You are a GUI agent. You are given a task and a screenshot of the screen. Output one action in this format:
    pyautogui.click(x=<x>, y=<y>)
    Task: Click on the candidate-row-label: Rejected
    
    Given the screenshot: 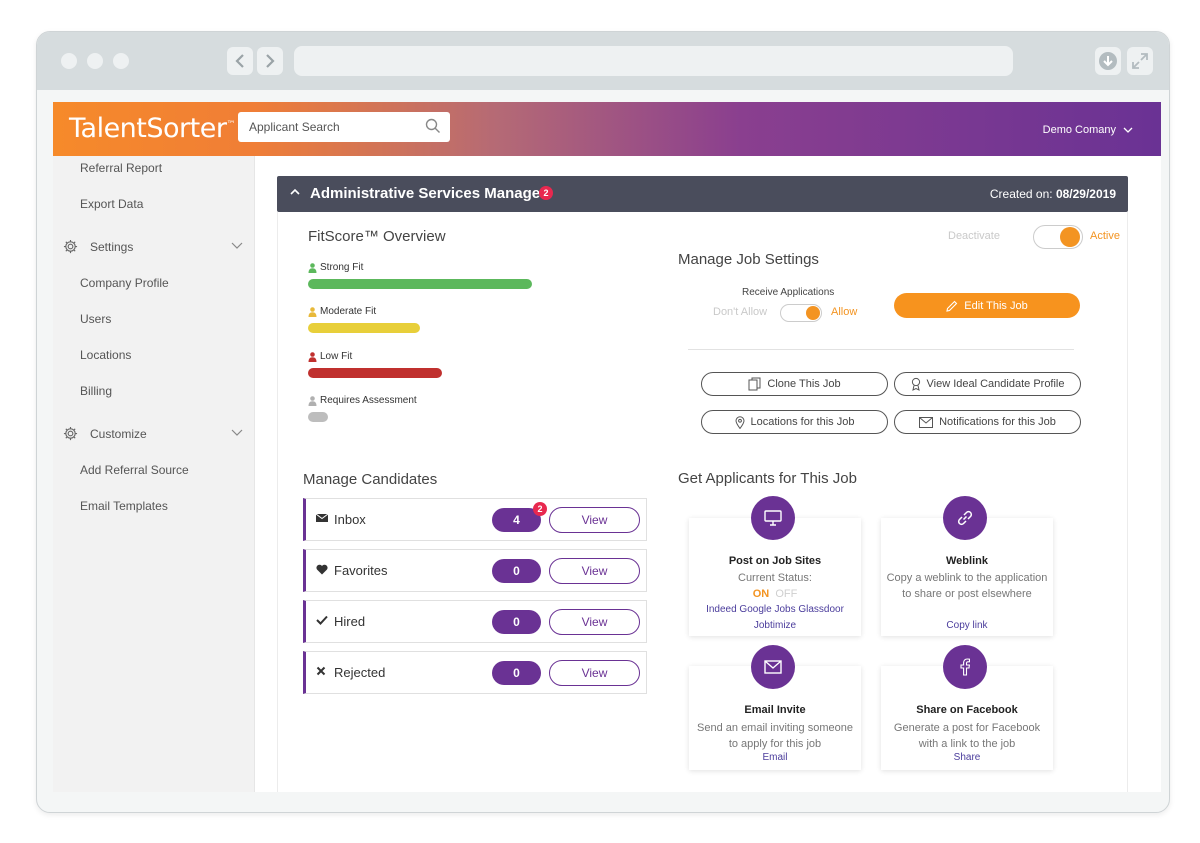 What is the action you would take?
    pyautogui.click(x=360, y=672)
    